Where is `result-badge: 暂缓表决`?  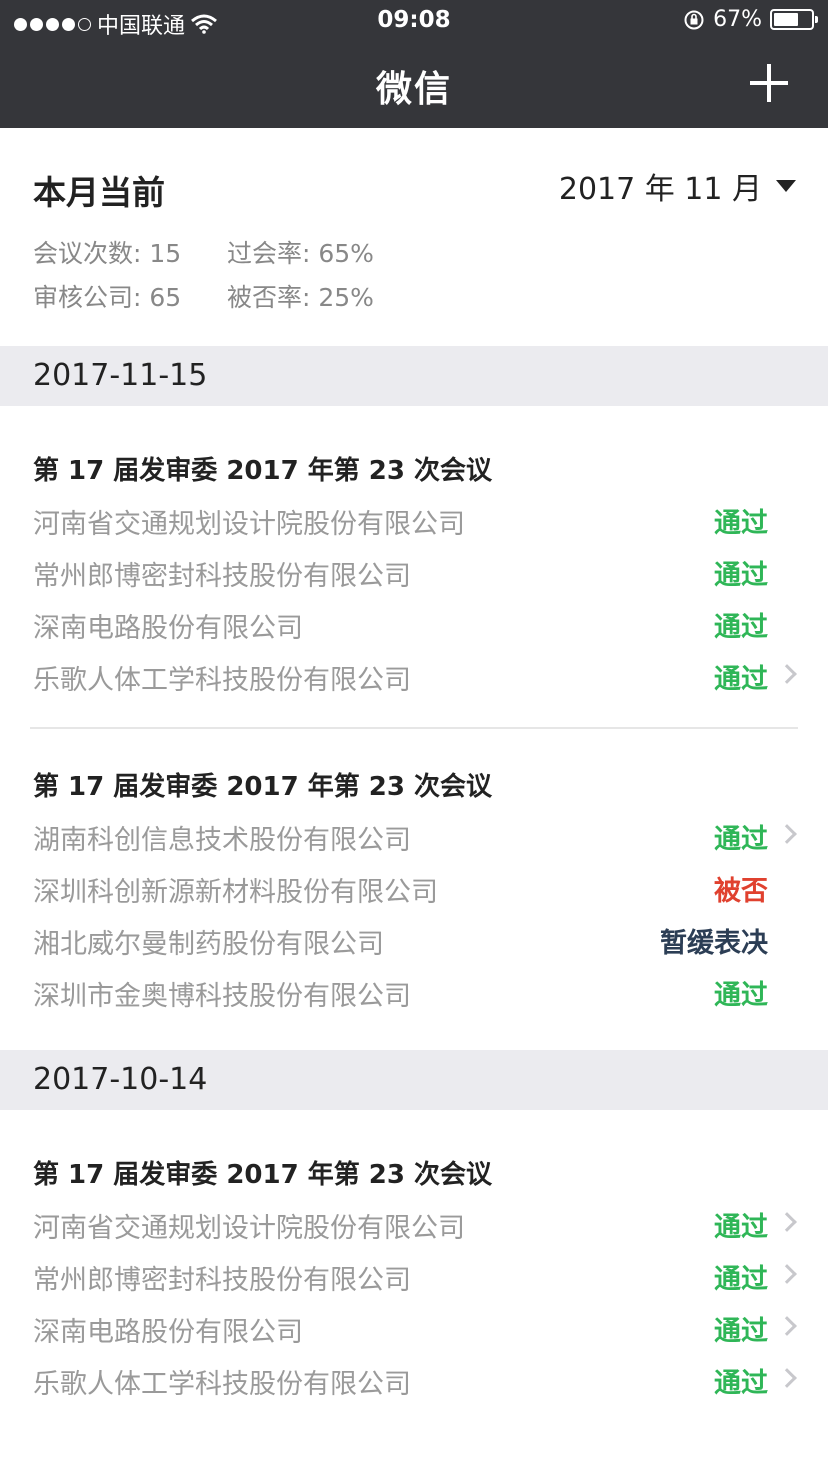
result-badge: 暂缓表决 is located at coordinates (714, 943).